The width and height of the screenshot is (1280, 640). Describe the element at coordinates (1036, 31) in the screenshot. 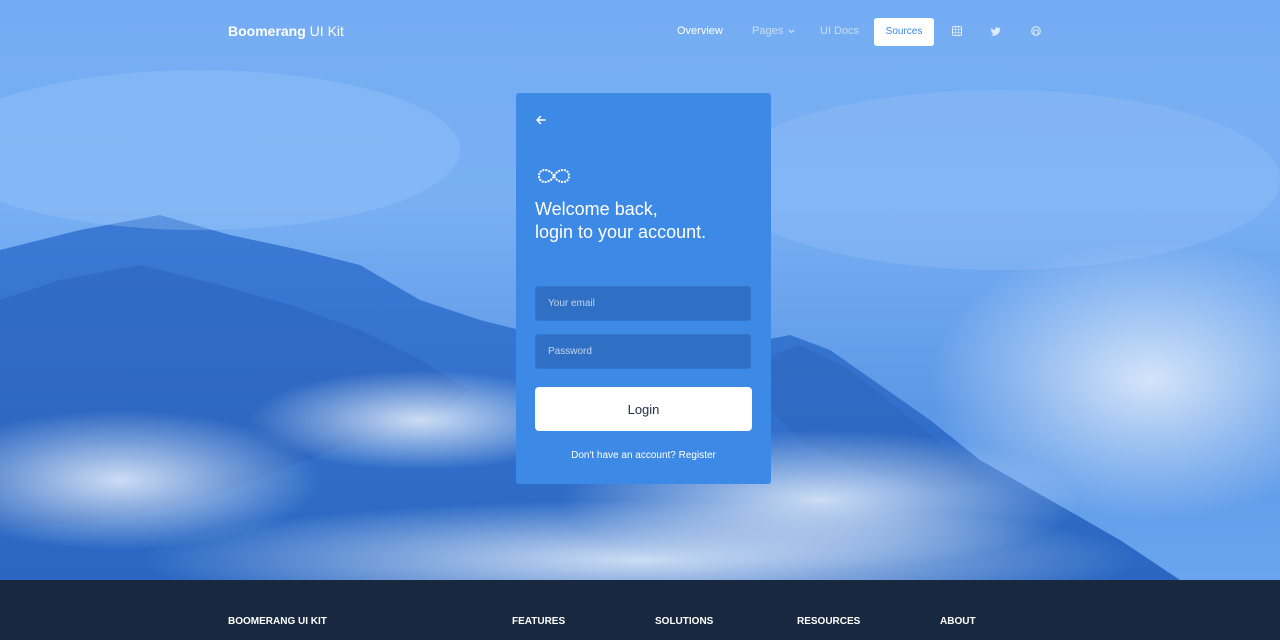

I see `github-icon` at that location.